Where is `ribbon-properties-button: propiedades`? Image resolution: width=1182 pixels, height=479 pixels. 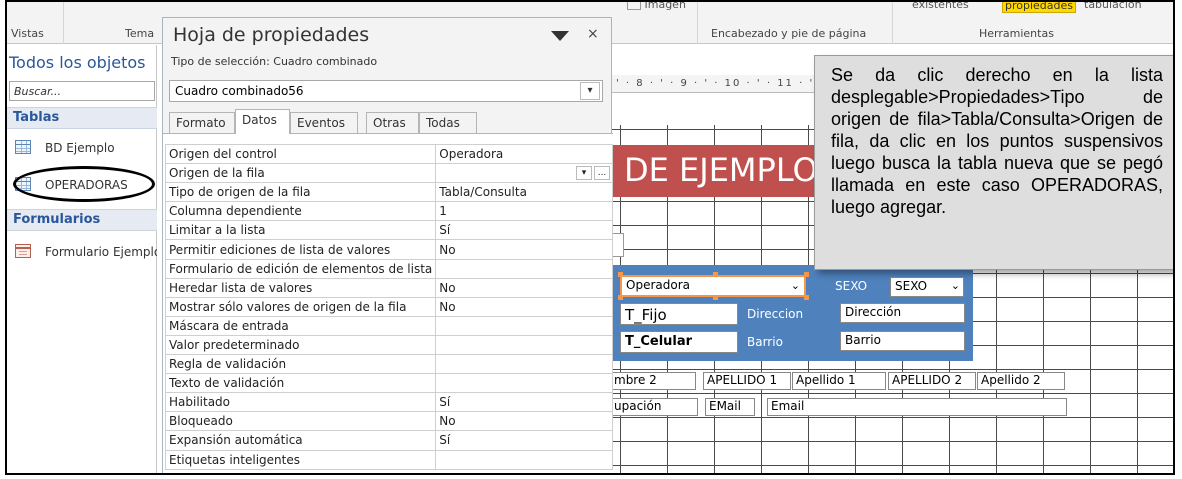 ribbon-properties-button: propiedades is located at coordinates (1039, 7).